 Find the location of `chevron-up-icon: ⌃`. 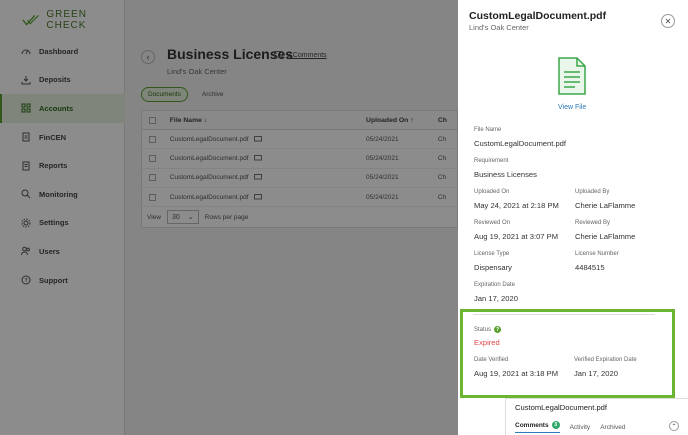

chevron-up-icon: ⌃ is located at coordinates (674, 426).